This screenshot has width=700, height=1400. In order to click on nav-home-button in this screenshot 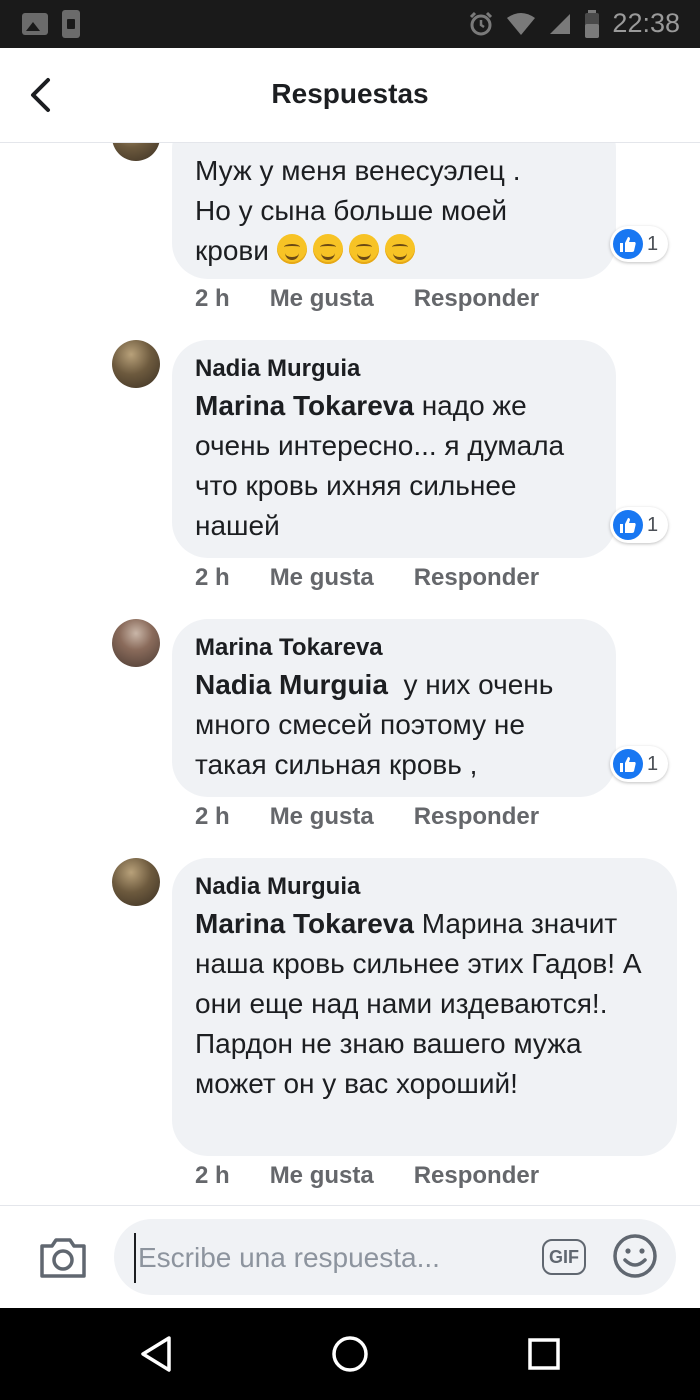, I will do `click(350, 1354)`.